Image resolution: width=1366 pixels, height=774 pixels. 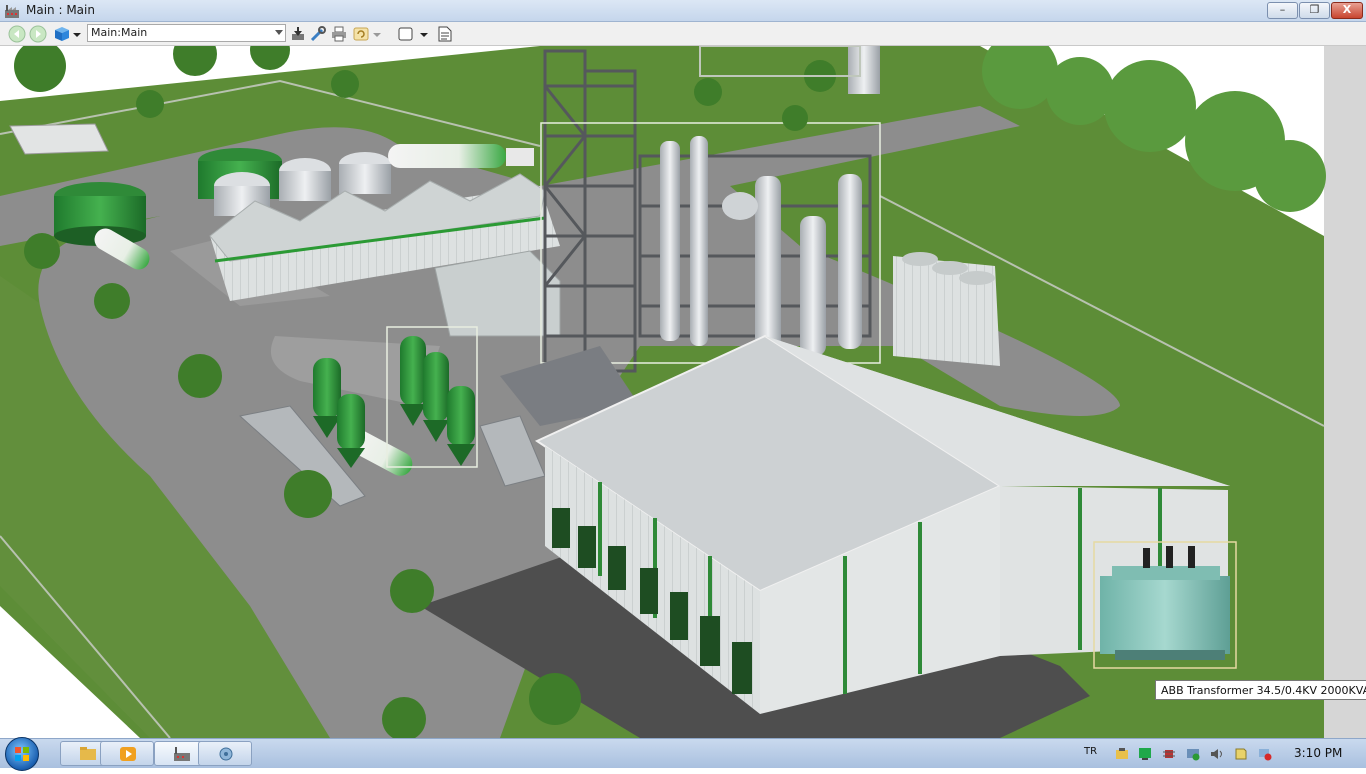 What do you see at coordinates (88, 753) in the screenshot?
I see `explorer-icon` at bounding box center [88, 753].